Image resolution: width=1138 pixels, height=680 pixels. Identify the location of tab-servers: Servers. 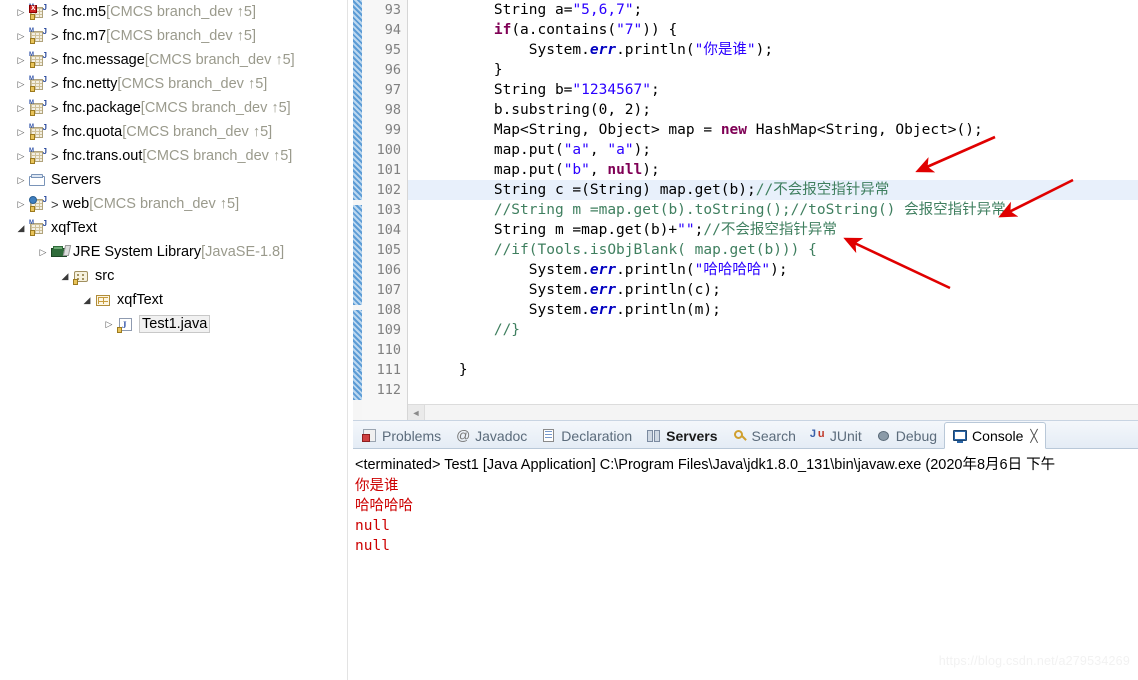
(681, 435).